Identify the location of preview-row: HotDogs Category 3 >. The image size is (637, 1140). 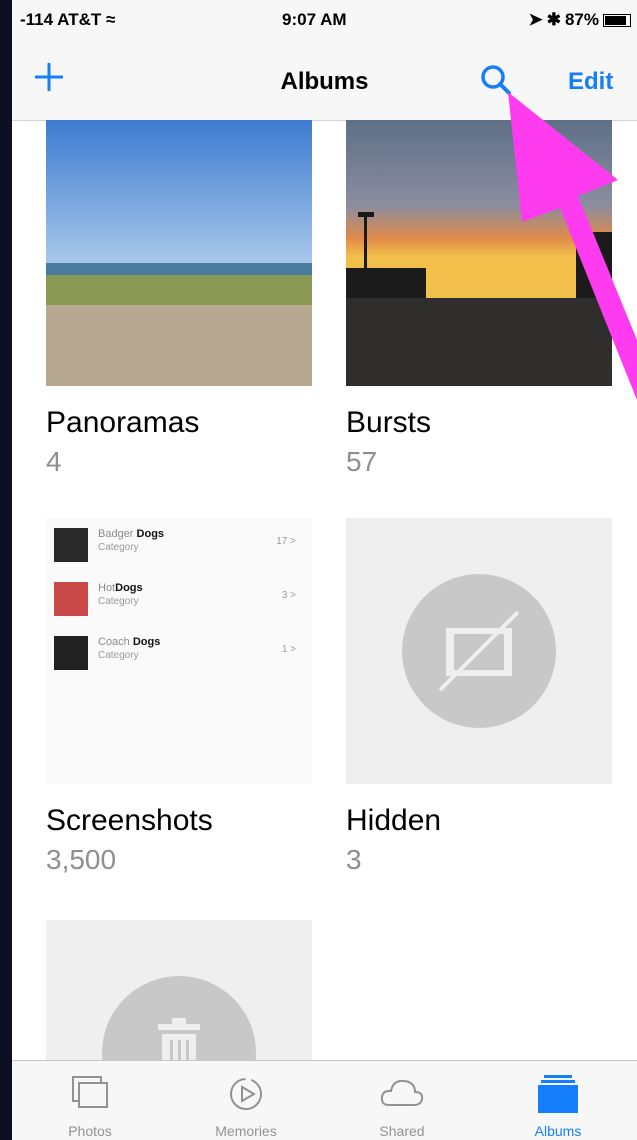
(179, 602).